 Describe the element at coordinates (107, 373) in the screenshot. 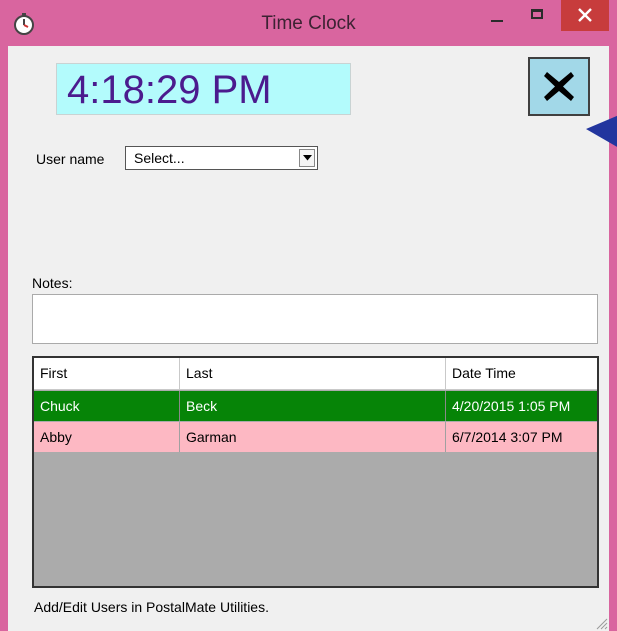

I see `column-header-first: First` at that location.